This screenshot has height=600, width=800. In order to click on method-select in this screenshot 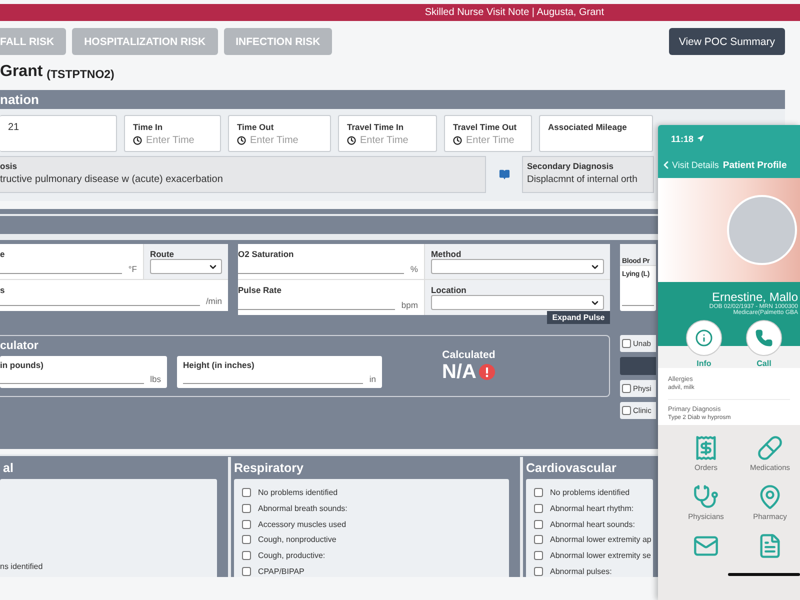, I will do `click(517, 266)`.